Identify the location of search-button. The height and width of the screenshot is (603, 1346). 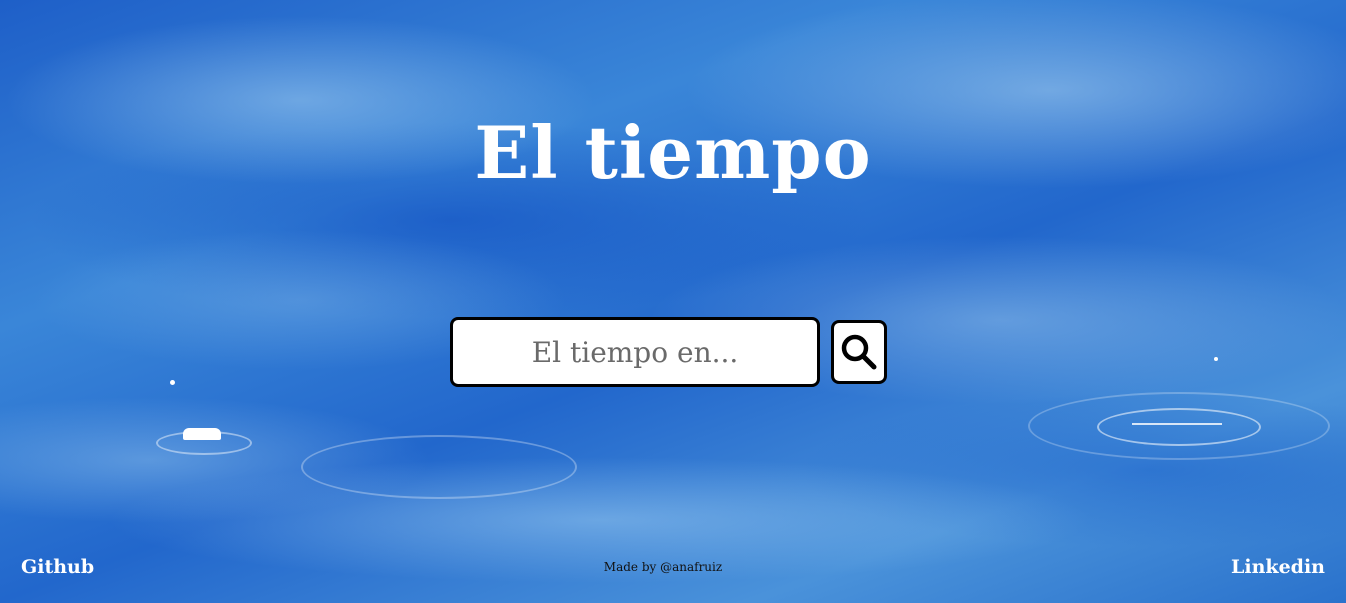
(859, 352).